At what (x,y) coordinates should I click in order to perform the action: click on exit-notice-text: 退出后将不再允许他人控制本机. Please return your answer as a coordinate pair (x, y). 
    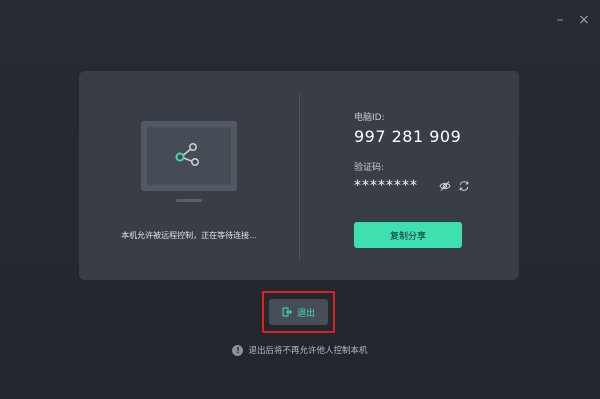
    Looking at the image, I should click on (308, 351).